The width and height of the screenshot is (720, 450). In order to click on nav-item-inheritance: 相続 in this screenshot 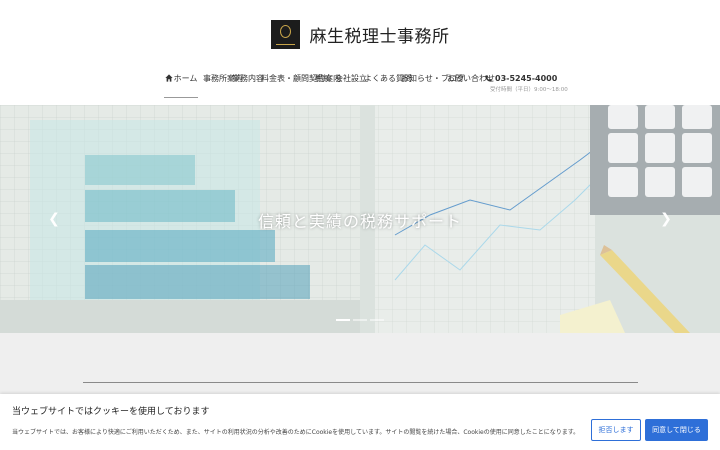, I will do `click(323, 85)`.